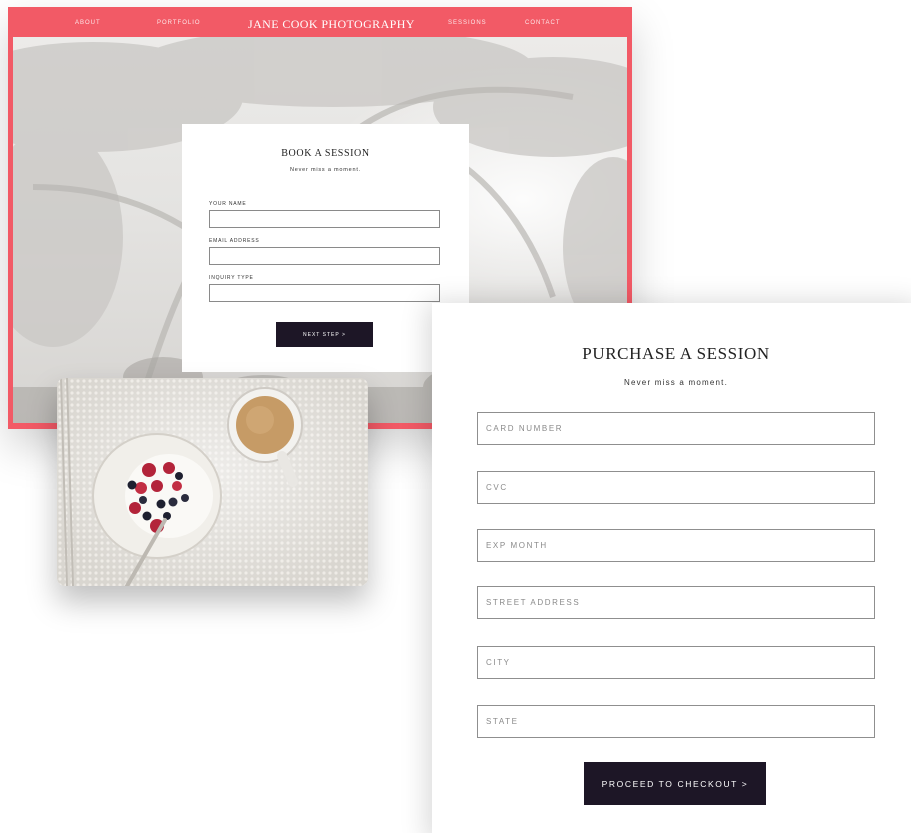  What do you see at coordinates (325, 170) in the screenshot?
I see `booking-subtitle: Never miss a moment.` at bounding box center [325, 170].